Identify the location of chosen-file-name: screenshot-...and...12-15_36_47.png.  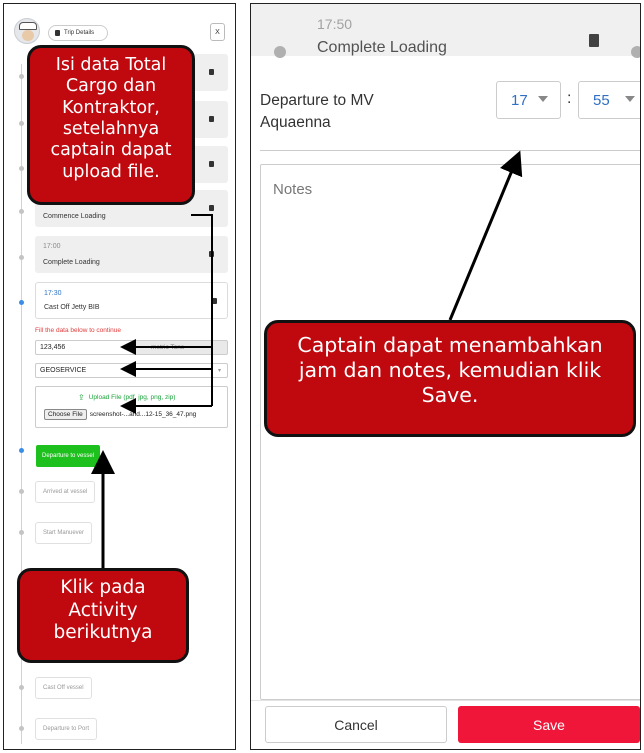
(143, 414).